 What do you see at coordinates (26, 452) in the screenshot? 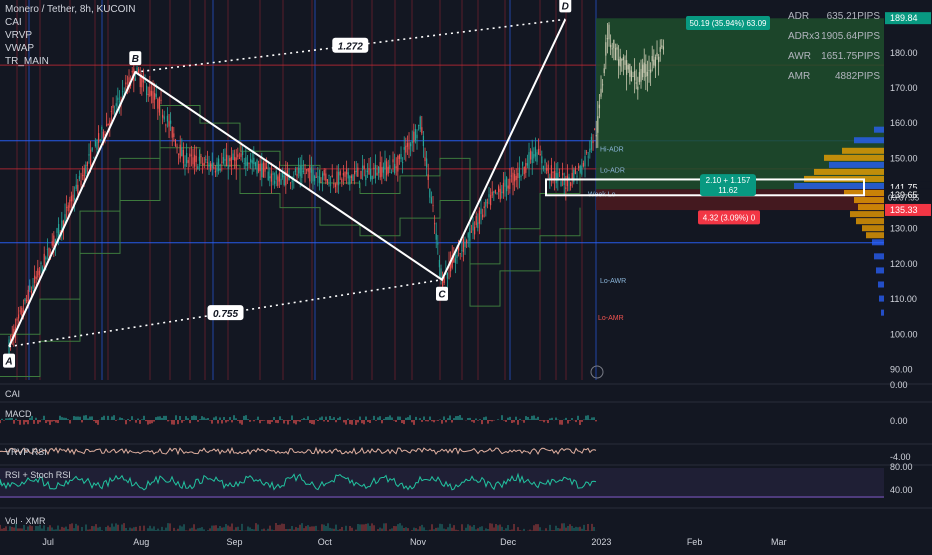
I see `pane-label-vrvp-rsi: VRVP RSI` at bounding box center [26, 452].